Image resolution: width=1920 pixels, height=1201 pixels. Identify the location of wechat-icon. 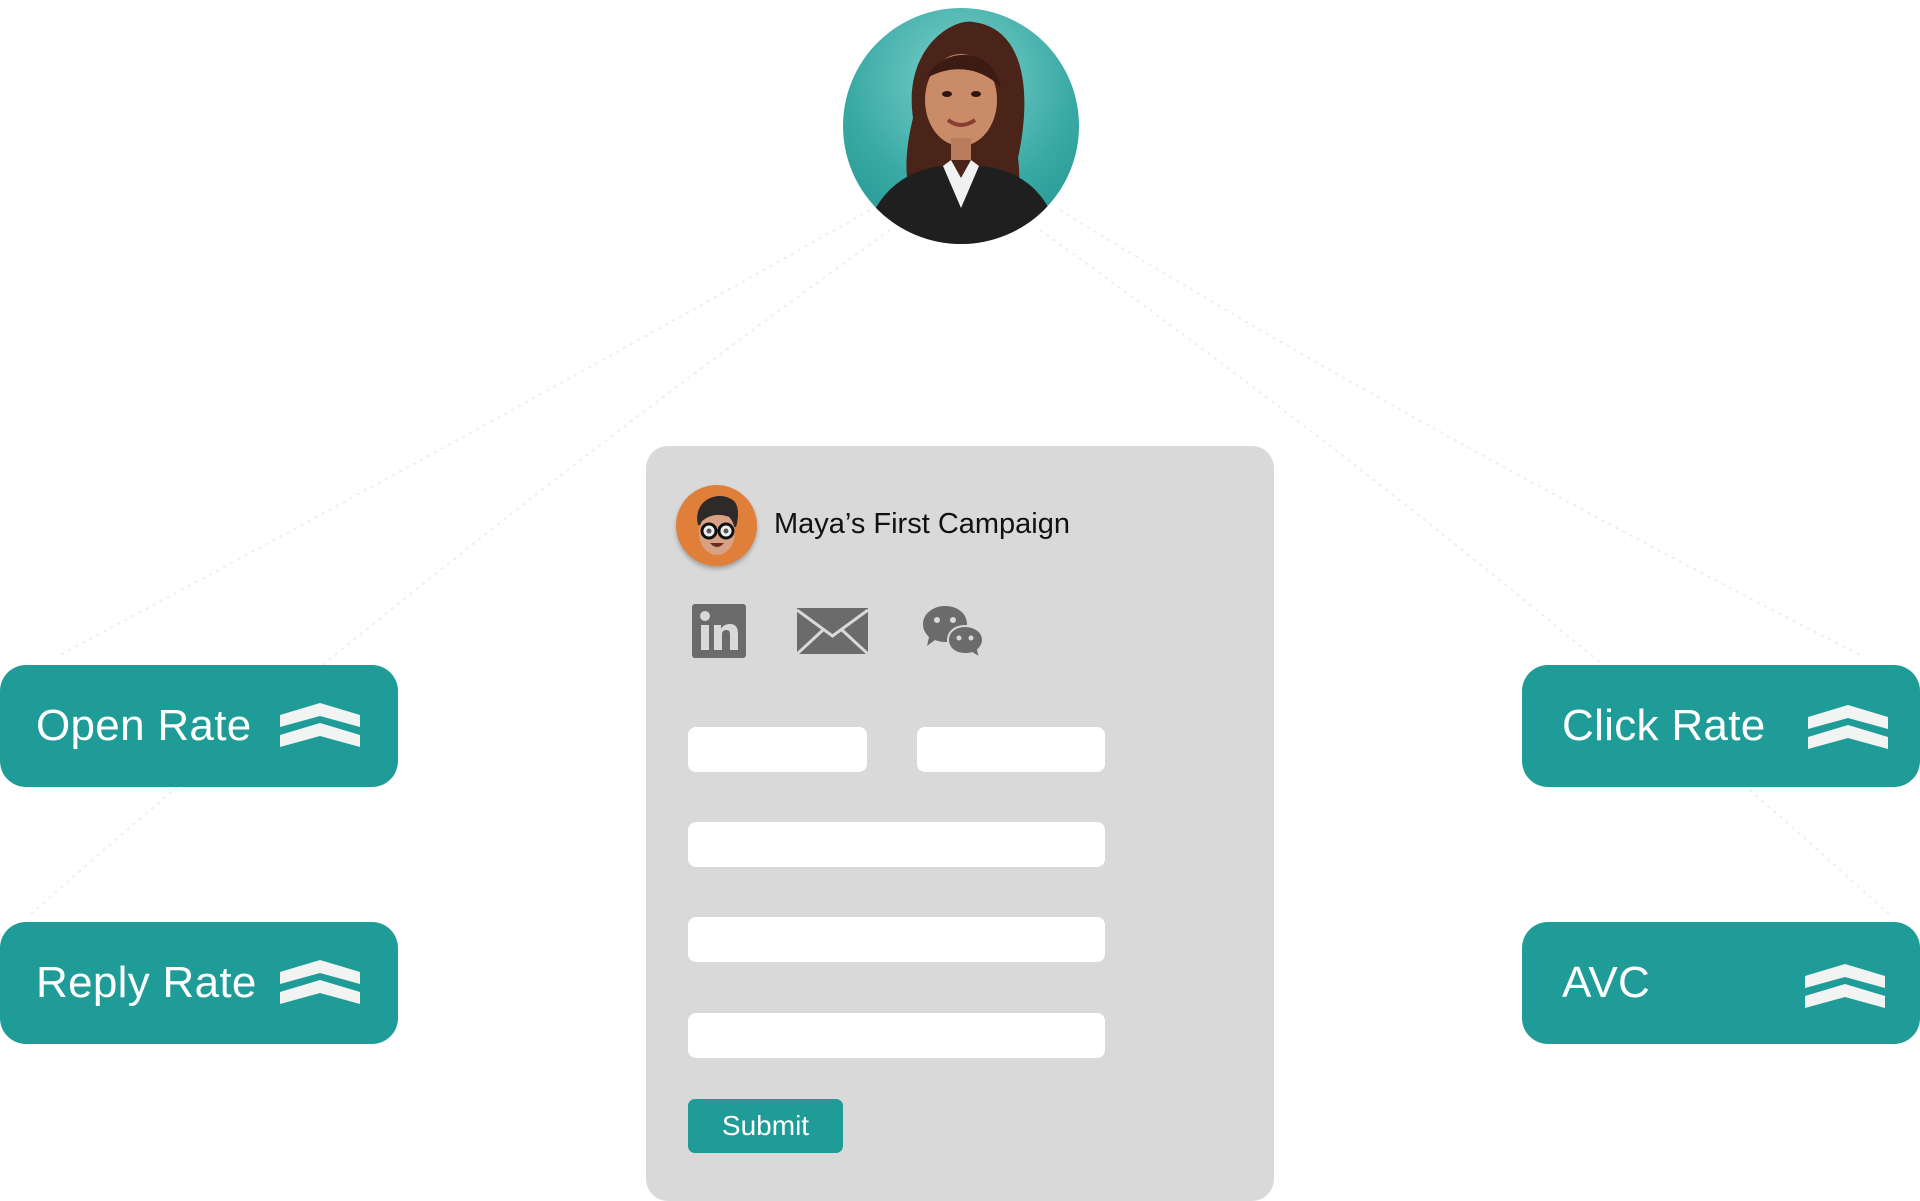
(953, 632).